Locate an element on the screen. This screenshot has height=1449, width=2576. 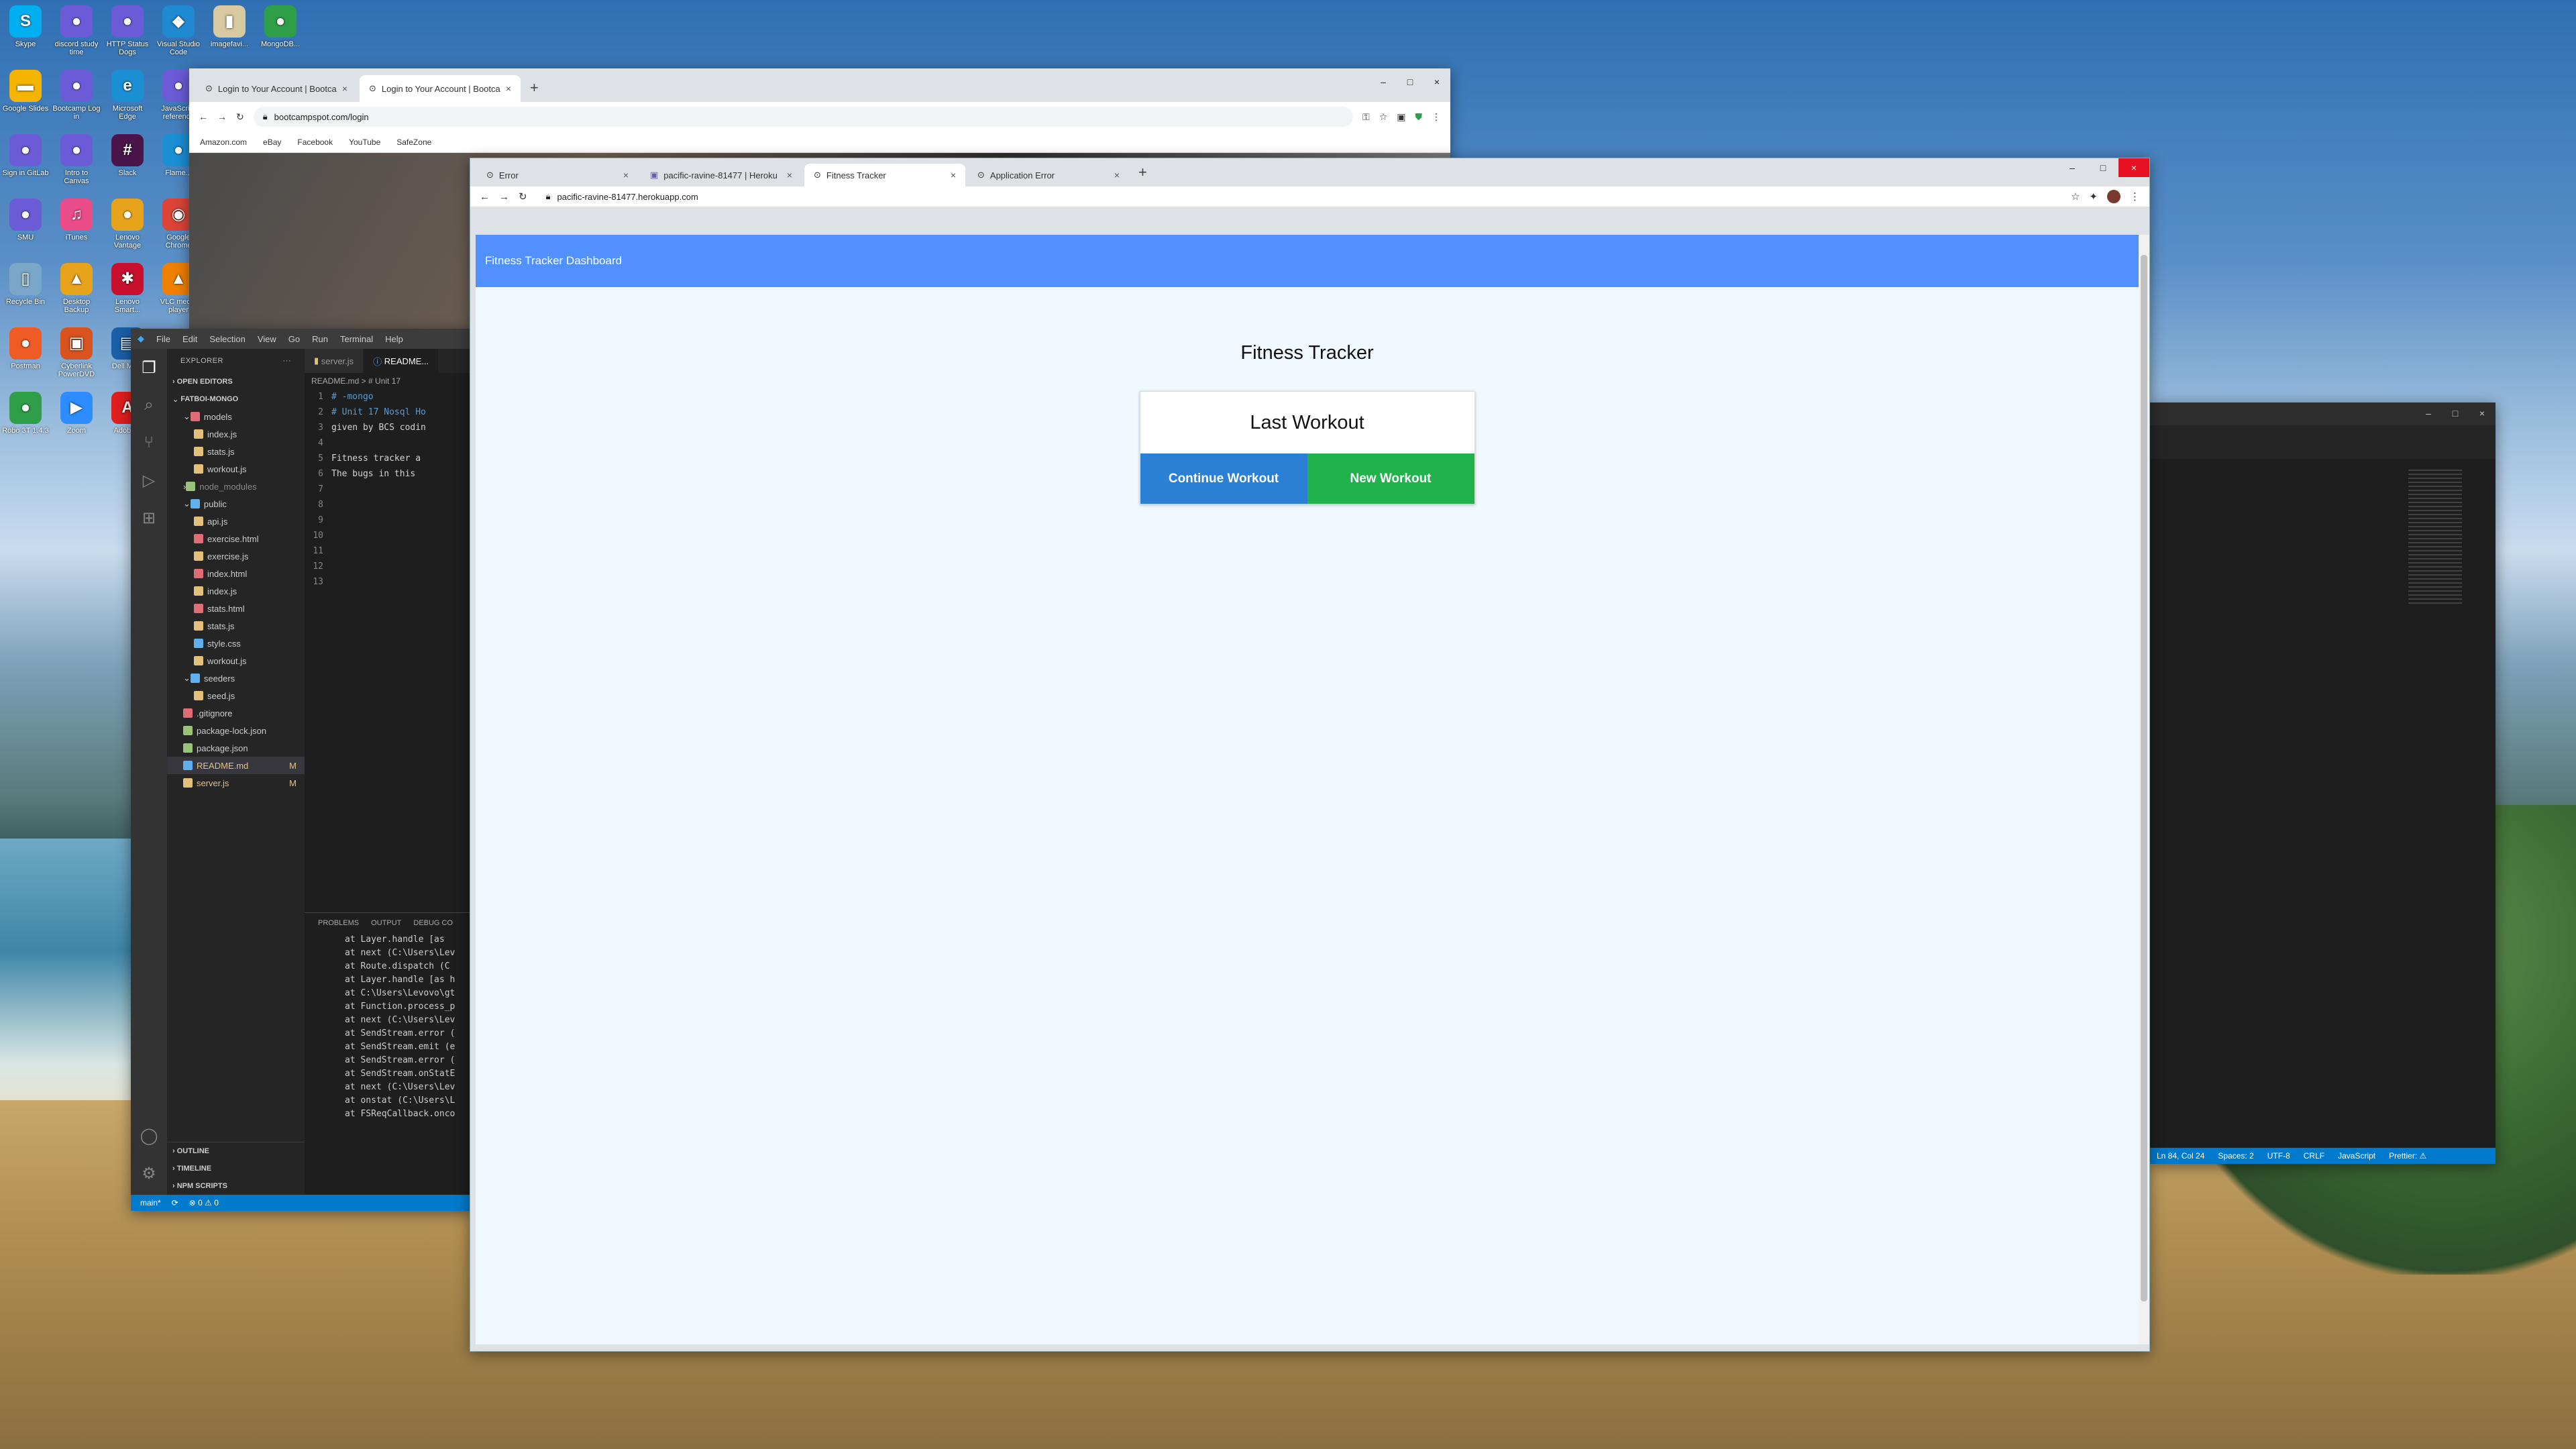
page-scrollbar is located at coordinates (2144, 789).